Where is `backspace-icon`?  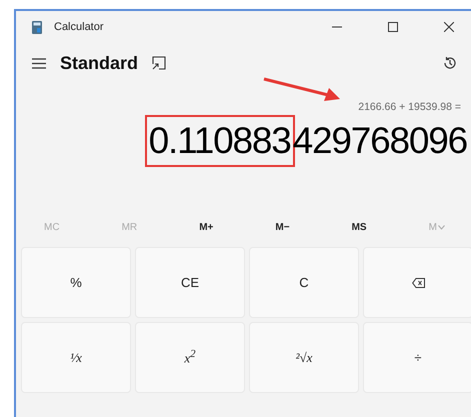 backspace-icon is located at coordinates (418, 283).